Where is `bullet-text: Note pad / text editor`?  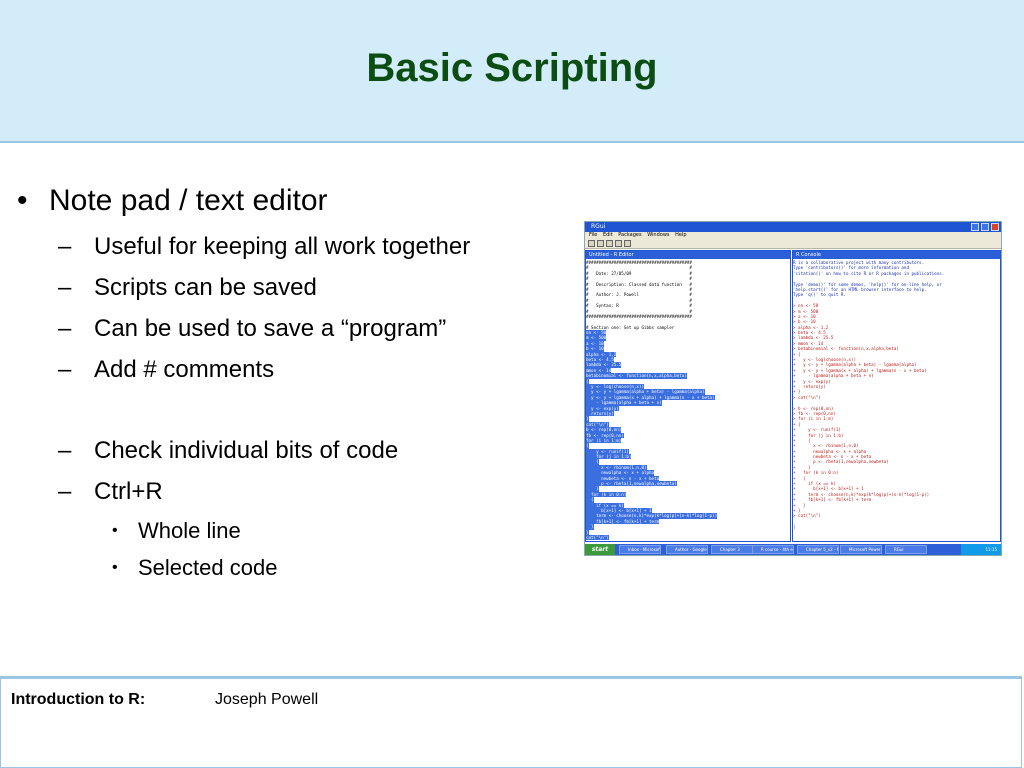 bullet-text: Note pad / text editor is located at coordinates (188, 200).